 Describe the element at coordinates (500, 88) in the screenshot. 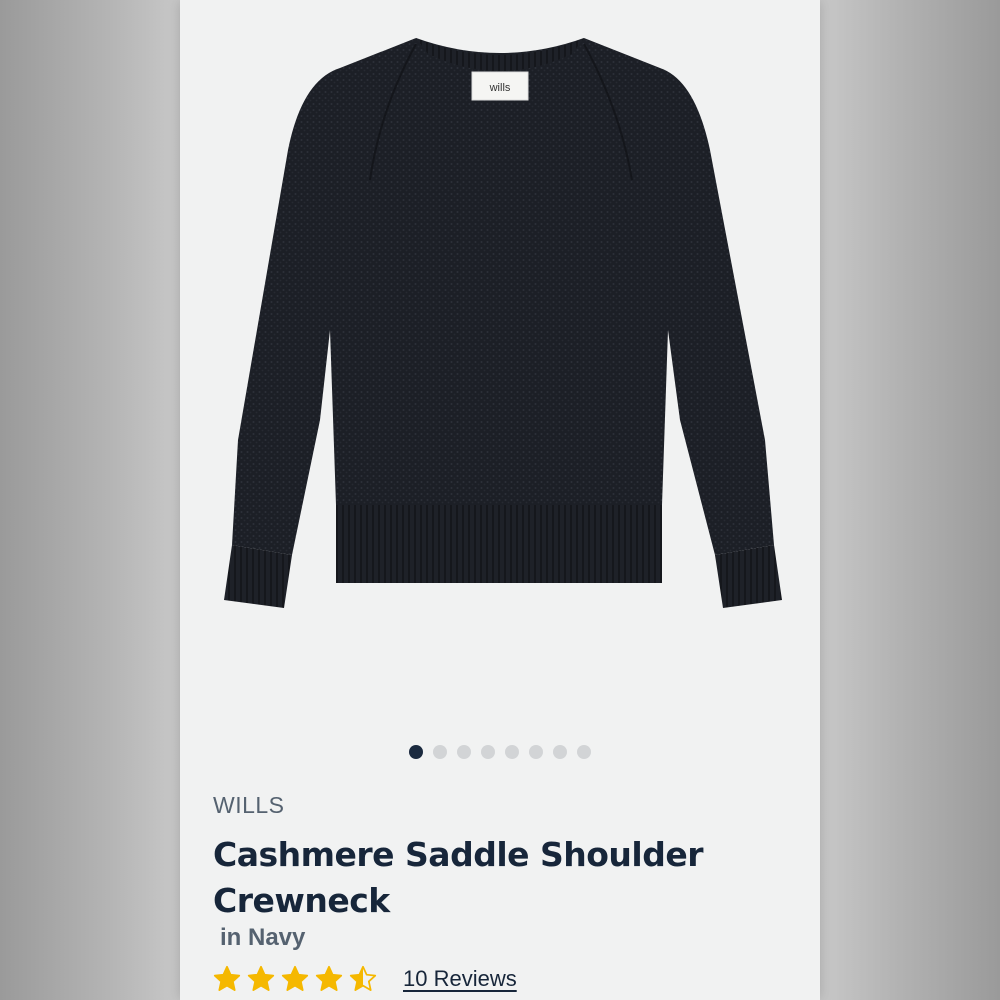

I see `neck-label-text: wills` at that location.